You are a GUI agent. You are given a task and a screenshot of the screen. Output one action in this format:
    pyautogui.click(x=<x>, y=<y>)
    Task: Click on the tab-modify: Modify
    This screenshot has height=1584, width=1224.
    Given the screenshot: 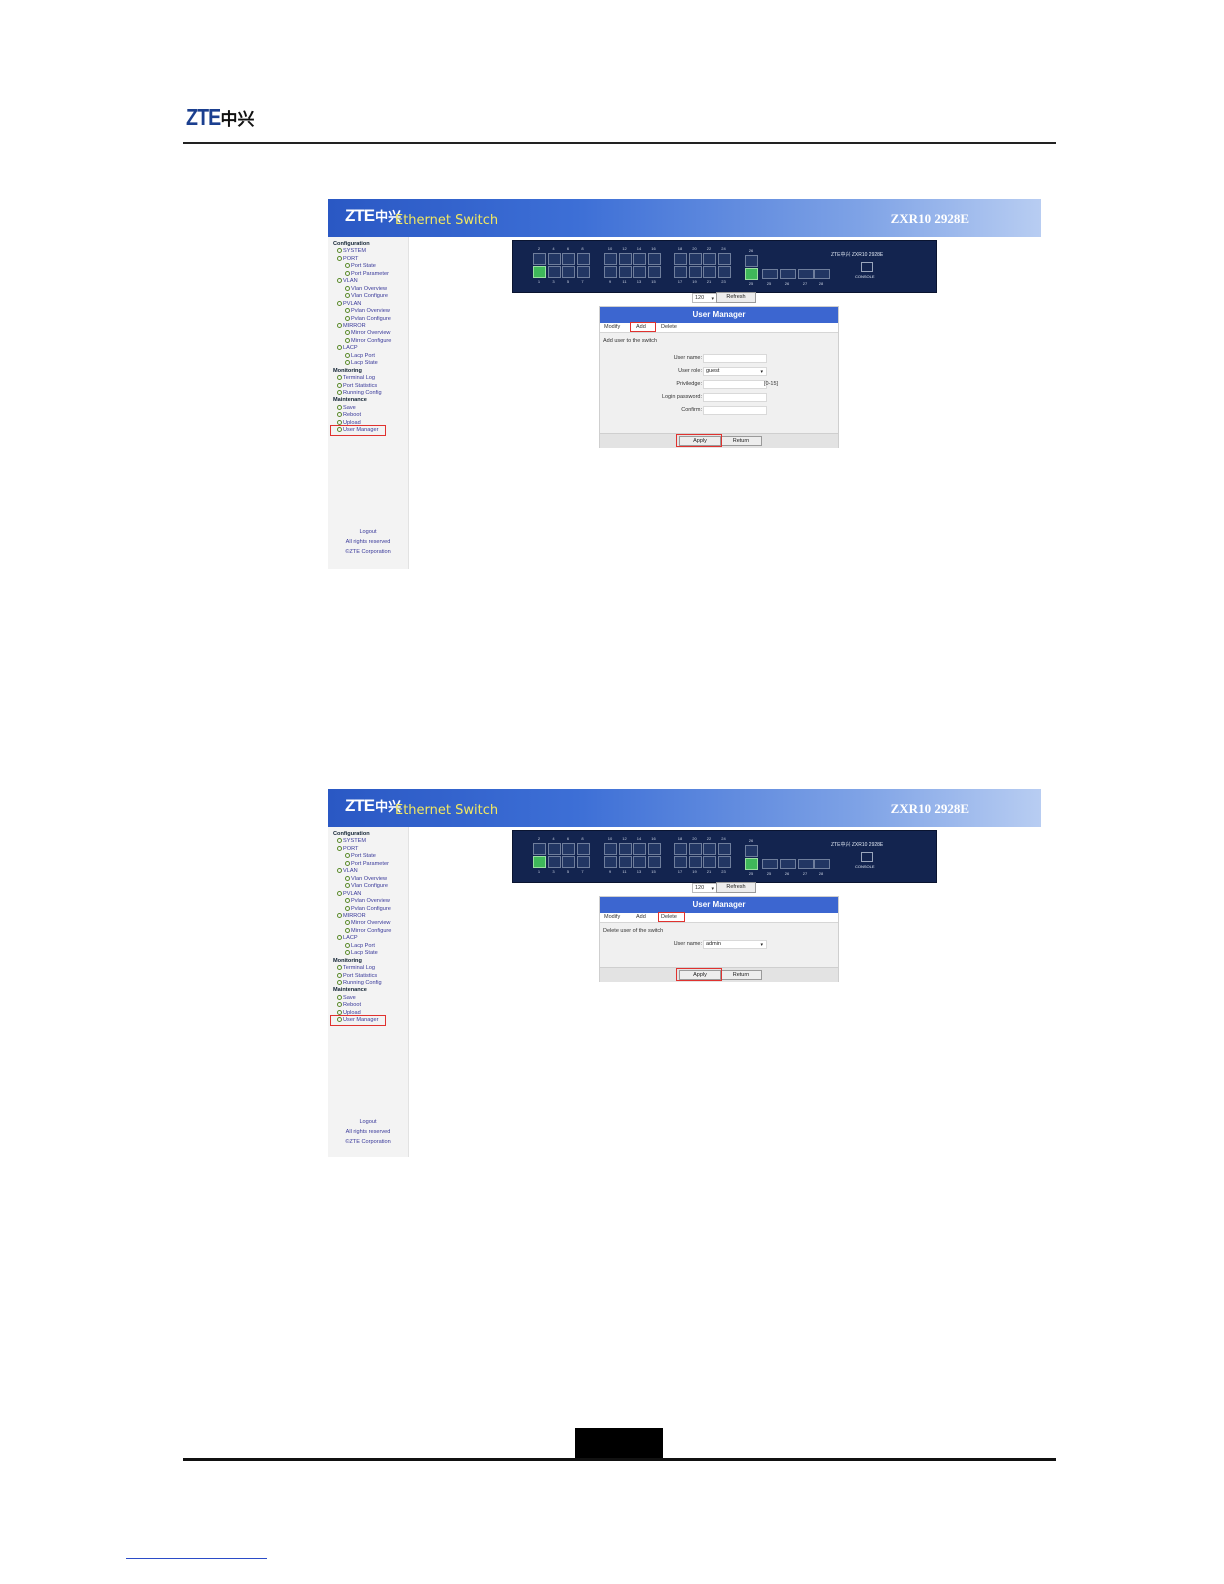 What is the action you would take?
    pyautogui.click(x=612, y=917)
    